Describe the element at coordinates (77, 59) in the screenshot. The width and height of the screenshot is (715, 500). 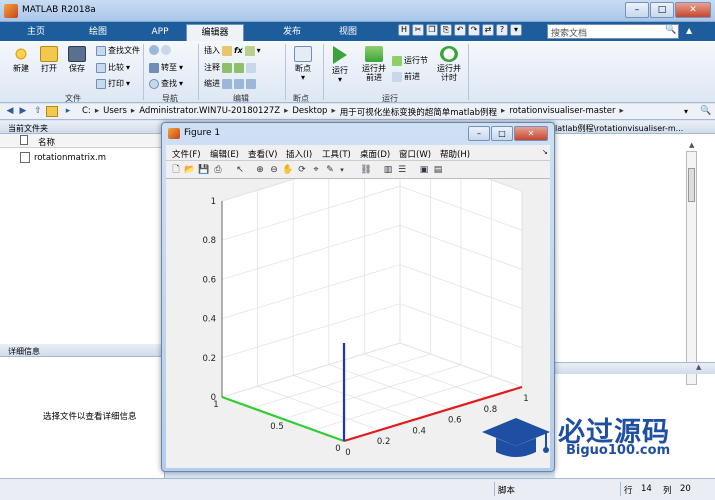
I see `save-button: 保存` at that location.